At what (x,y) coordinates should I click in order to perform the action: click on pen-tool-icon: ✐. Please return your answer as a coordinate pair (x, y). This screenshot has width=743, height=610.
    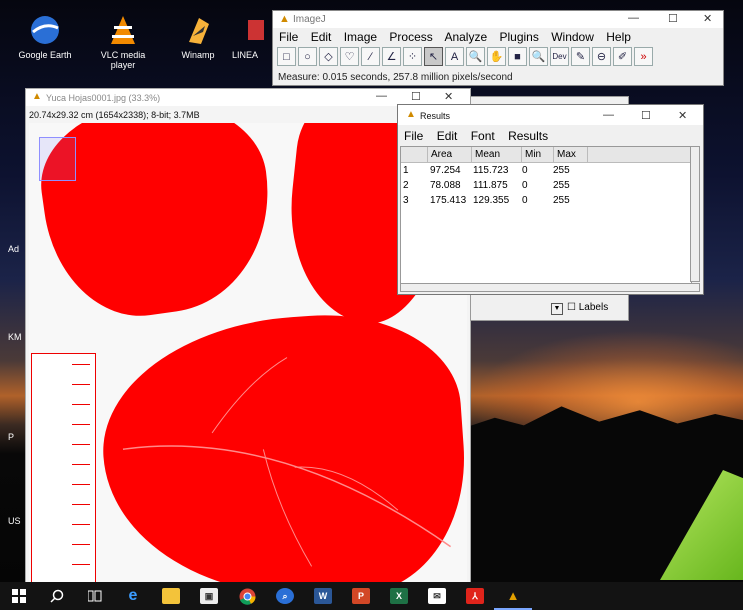
    Looking at the image, I should click on (622, 56).